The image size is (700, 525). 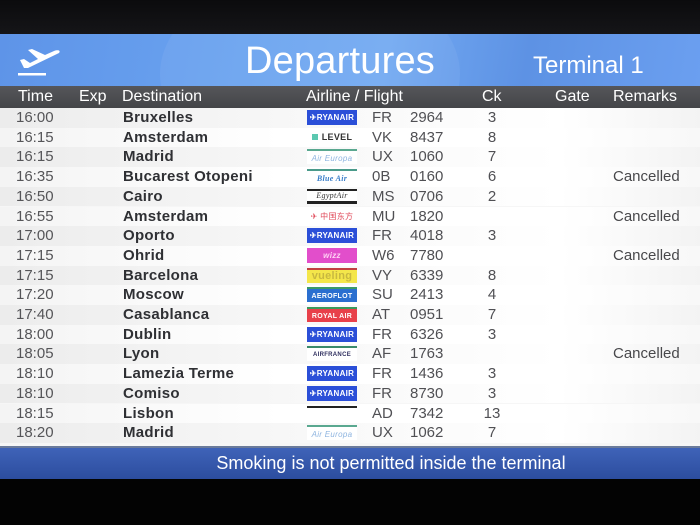 What do you see at coordinates (35, 334) in the screenshot?
I see `flight-time: 18:00` at bounding box center [35, 334].